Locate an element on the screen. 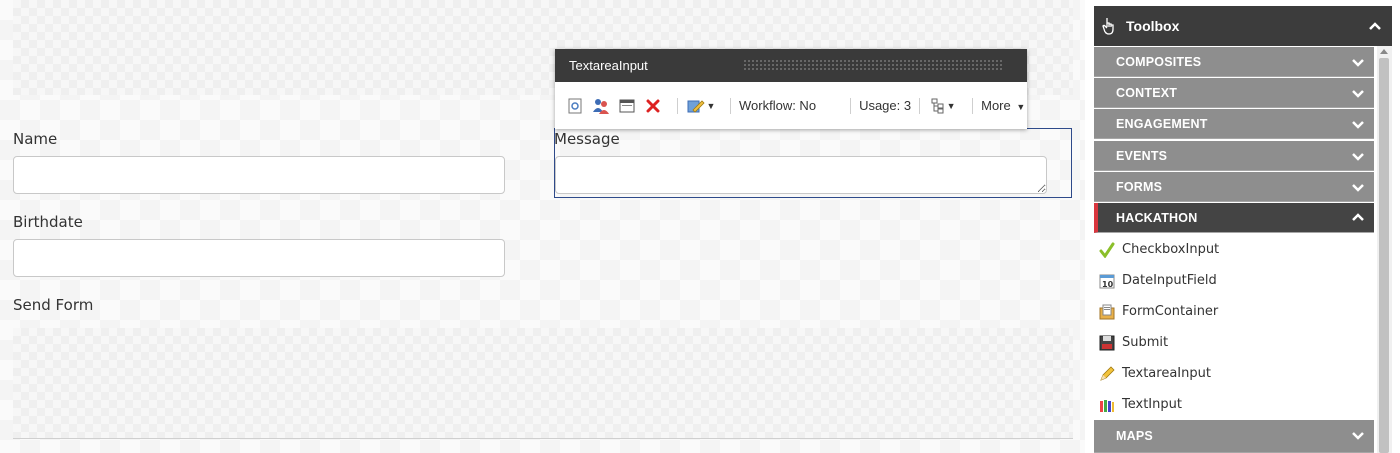 This screenshot has width=1400, height=453. pencil-icon is located at coordinates (1107, 374).